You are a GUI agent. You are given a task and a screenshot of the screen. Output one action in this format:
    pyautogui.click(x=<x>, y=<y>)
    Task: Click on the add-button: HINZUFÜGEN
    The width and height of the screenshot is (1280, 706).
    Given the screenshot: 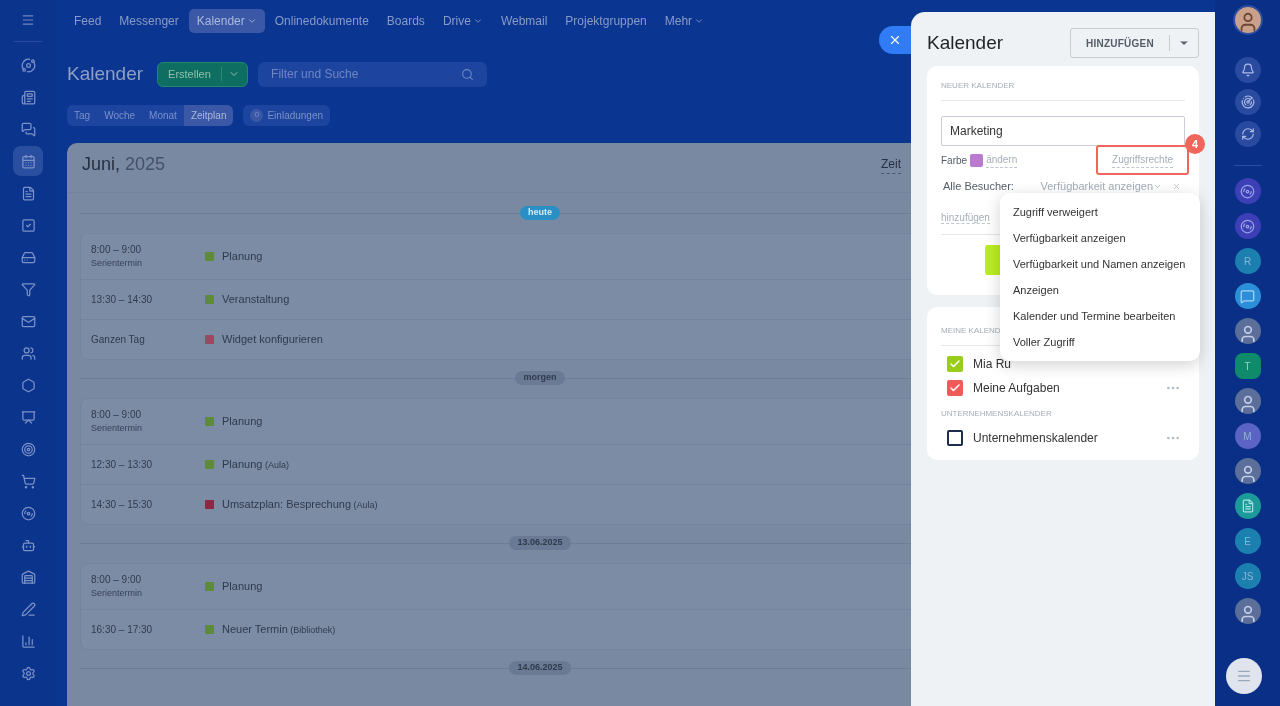 What is the action you would take?
    pyautogui.click(x=1134, y=43)
    